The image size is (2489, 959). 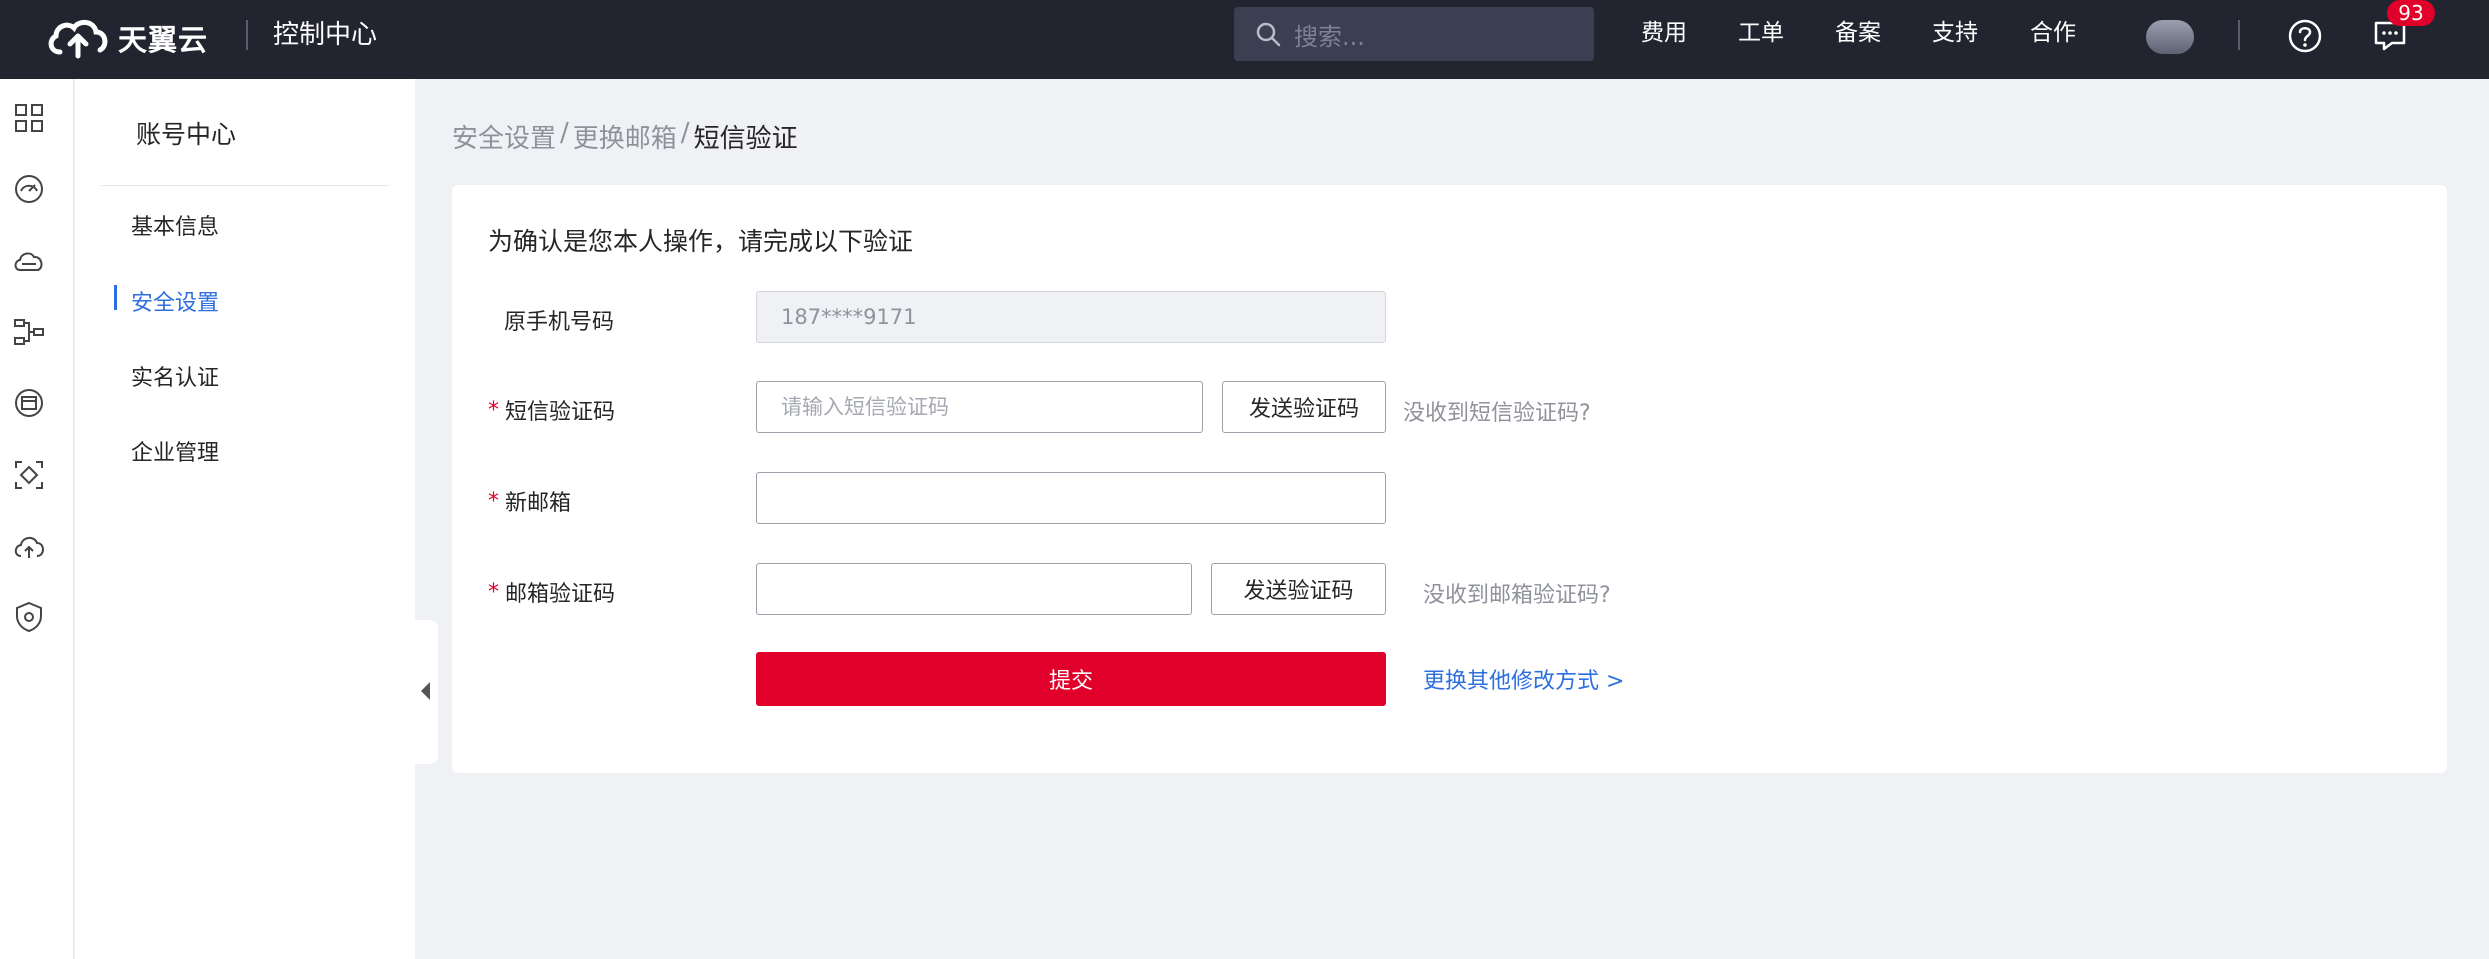 I want to click on nav-filing: 备案, so click(x=1858, y=33).